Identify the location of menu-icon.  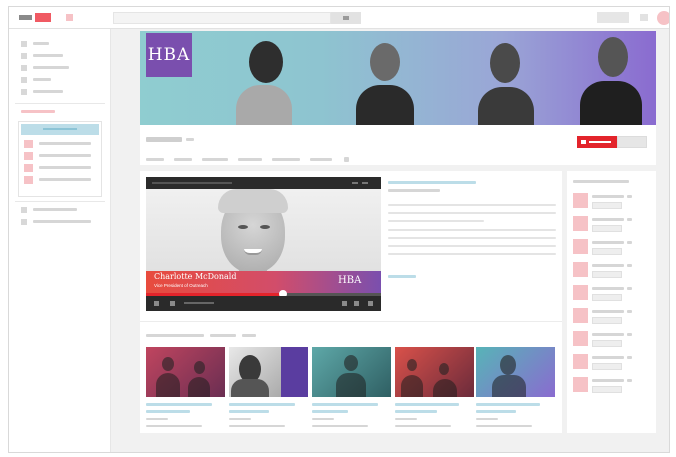
(69, 17).